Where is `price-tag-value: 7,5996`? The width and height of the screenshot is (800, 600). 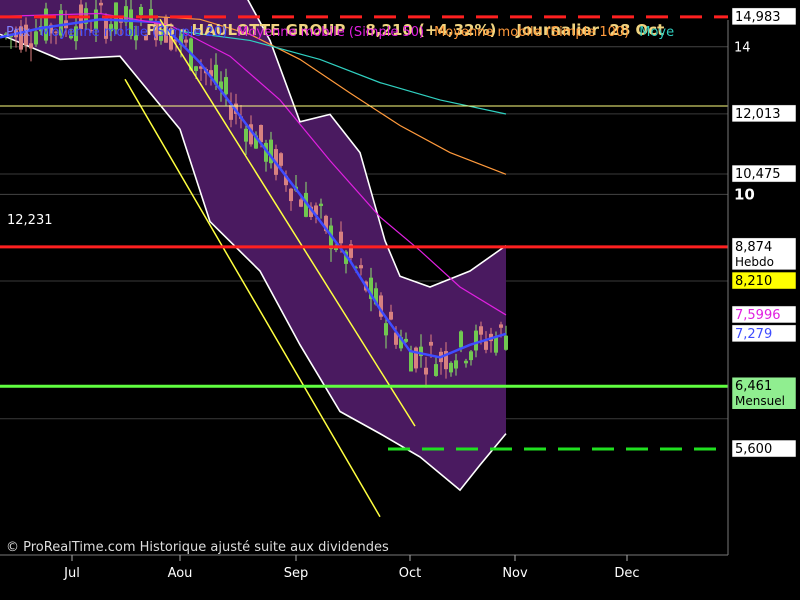
price-tag-value: 7,5996 is located at coordinates (758, 315).